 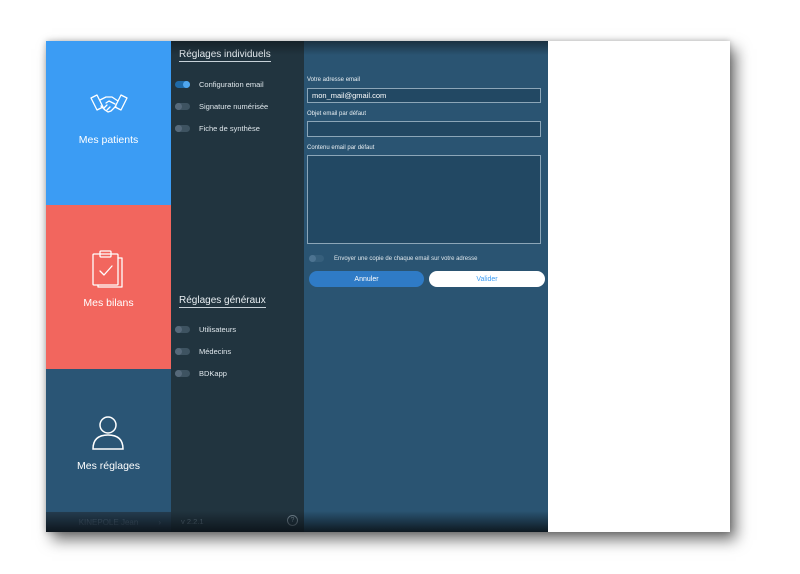 I want to click on settings-item-doctors: Médecins, so click(x=237, y=351).